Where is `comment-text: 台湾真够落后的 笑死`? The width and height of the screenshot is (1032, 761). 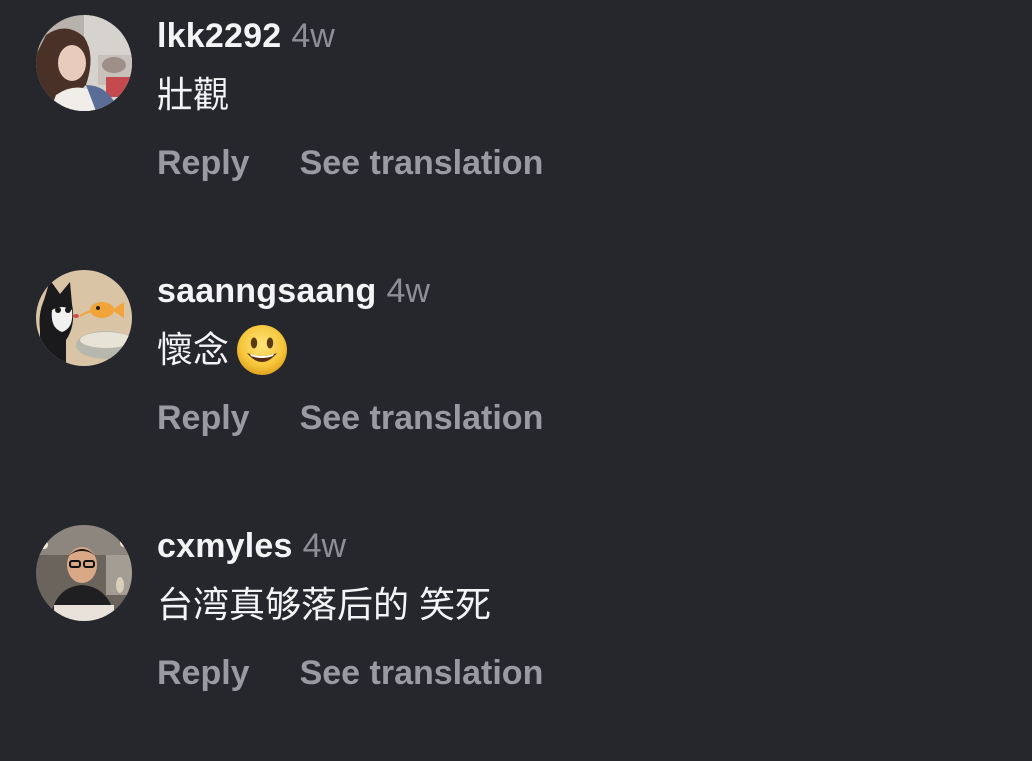
comment-text: 台湾真够落后的 笑死 is located at coordinates (324, 605).